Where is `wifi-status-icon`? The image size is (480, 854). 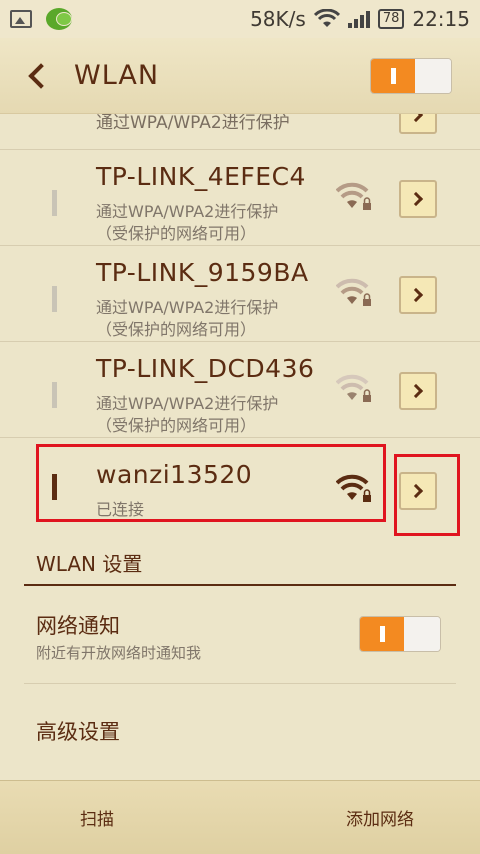
wifi-status-icon is located at coordinates (326, 18).